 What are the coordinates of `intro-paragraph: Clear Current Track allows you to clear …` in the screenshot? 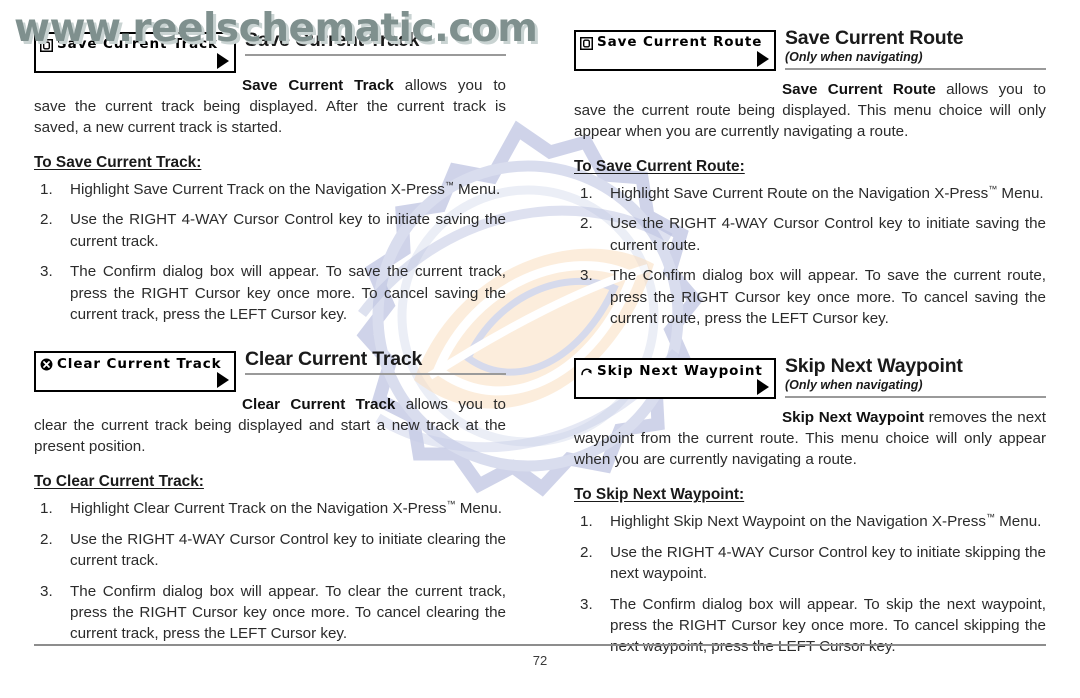 It's located at (270, 426).